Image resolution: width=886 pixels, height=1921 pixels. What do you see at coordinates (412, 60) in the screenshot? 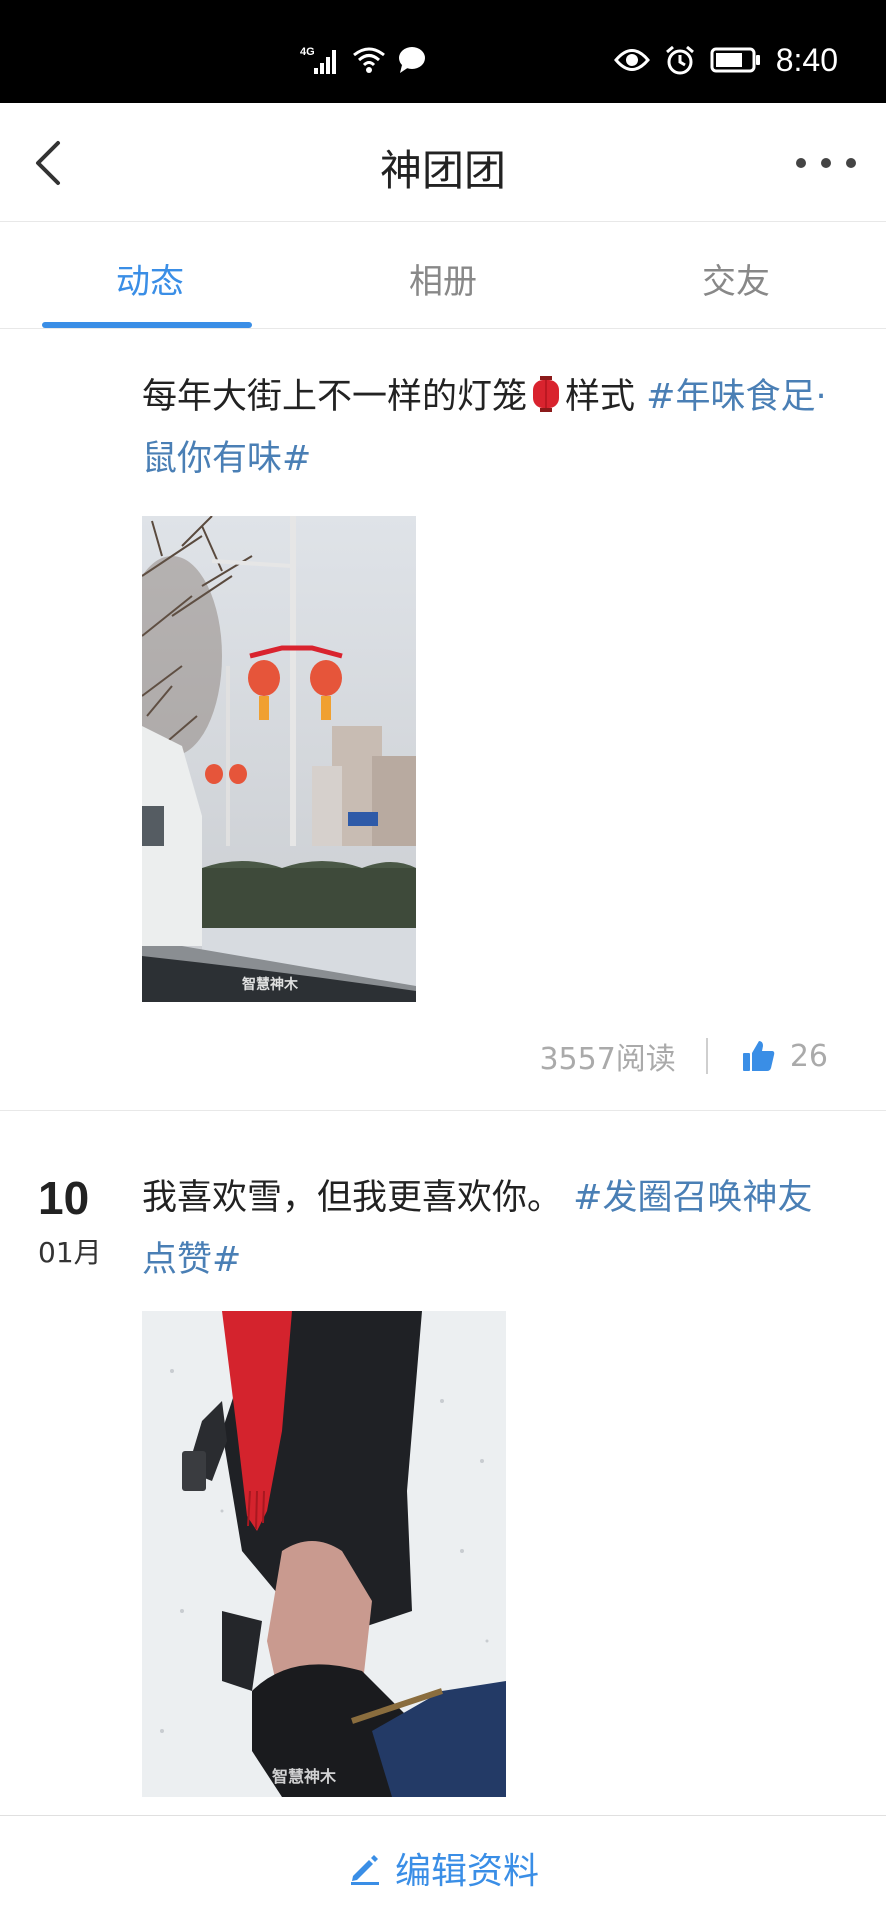
I see `message-icon` at bounding box center [412, 60].